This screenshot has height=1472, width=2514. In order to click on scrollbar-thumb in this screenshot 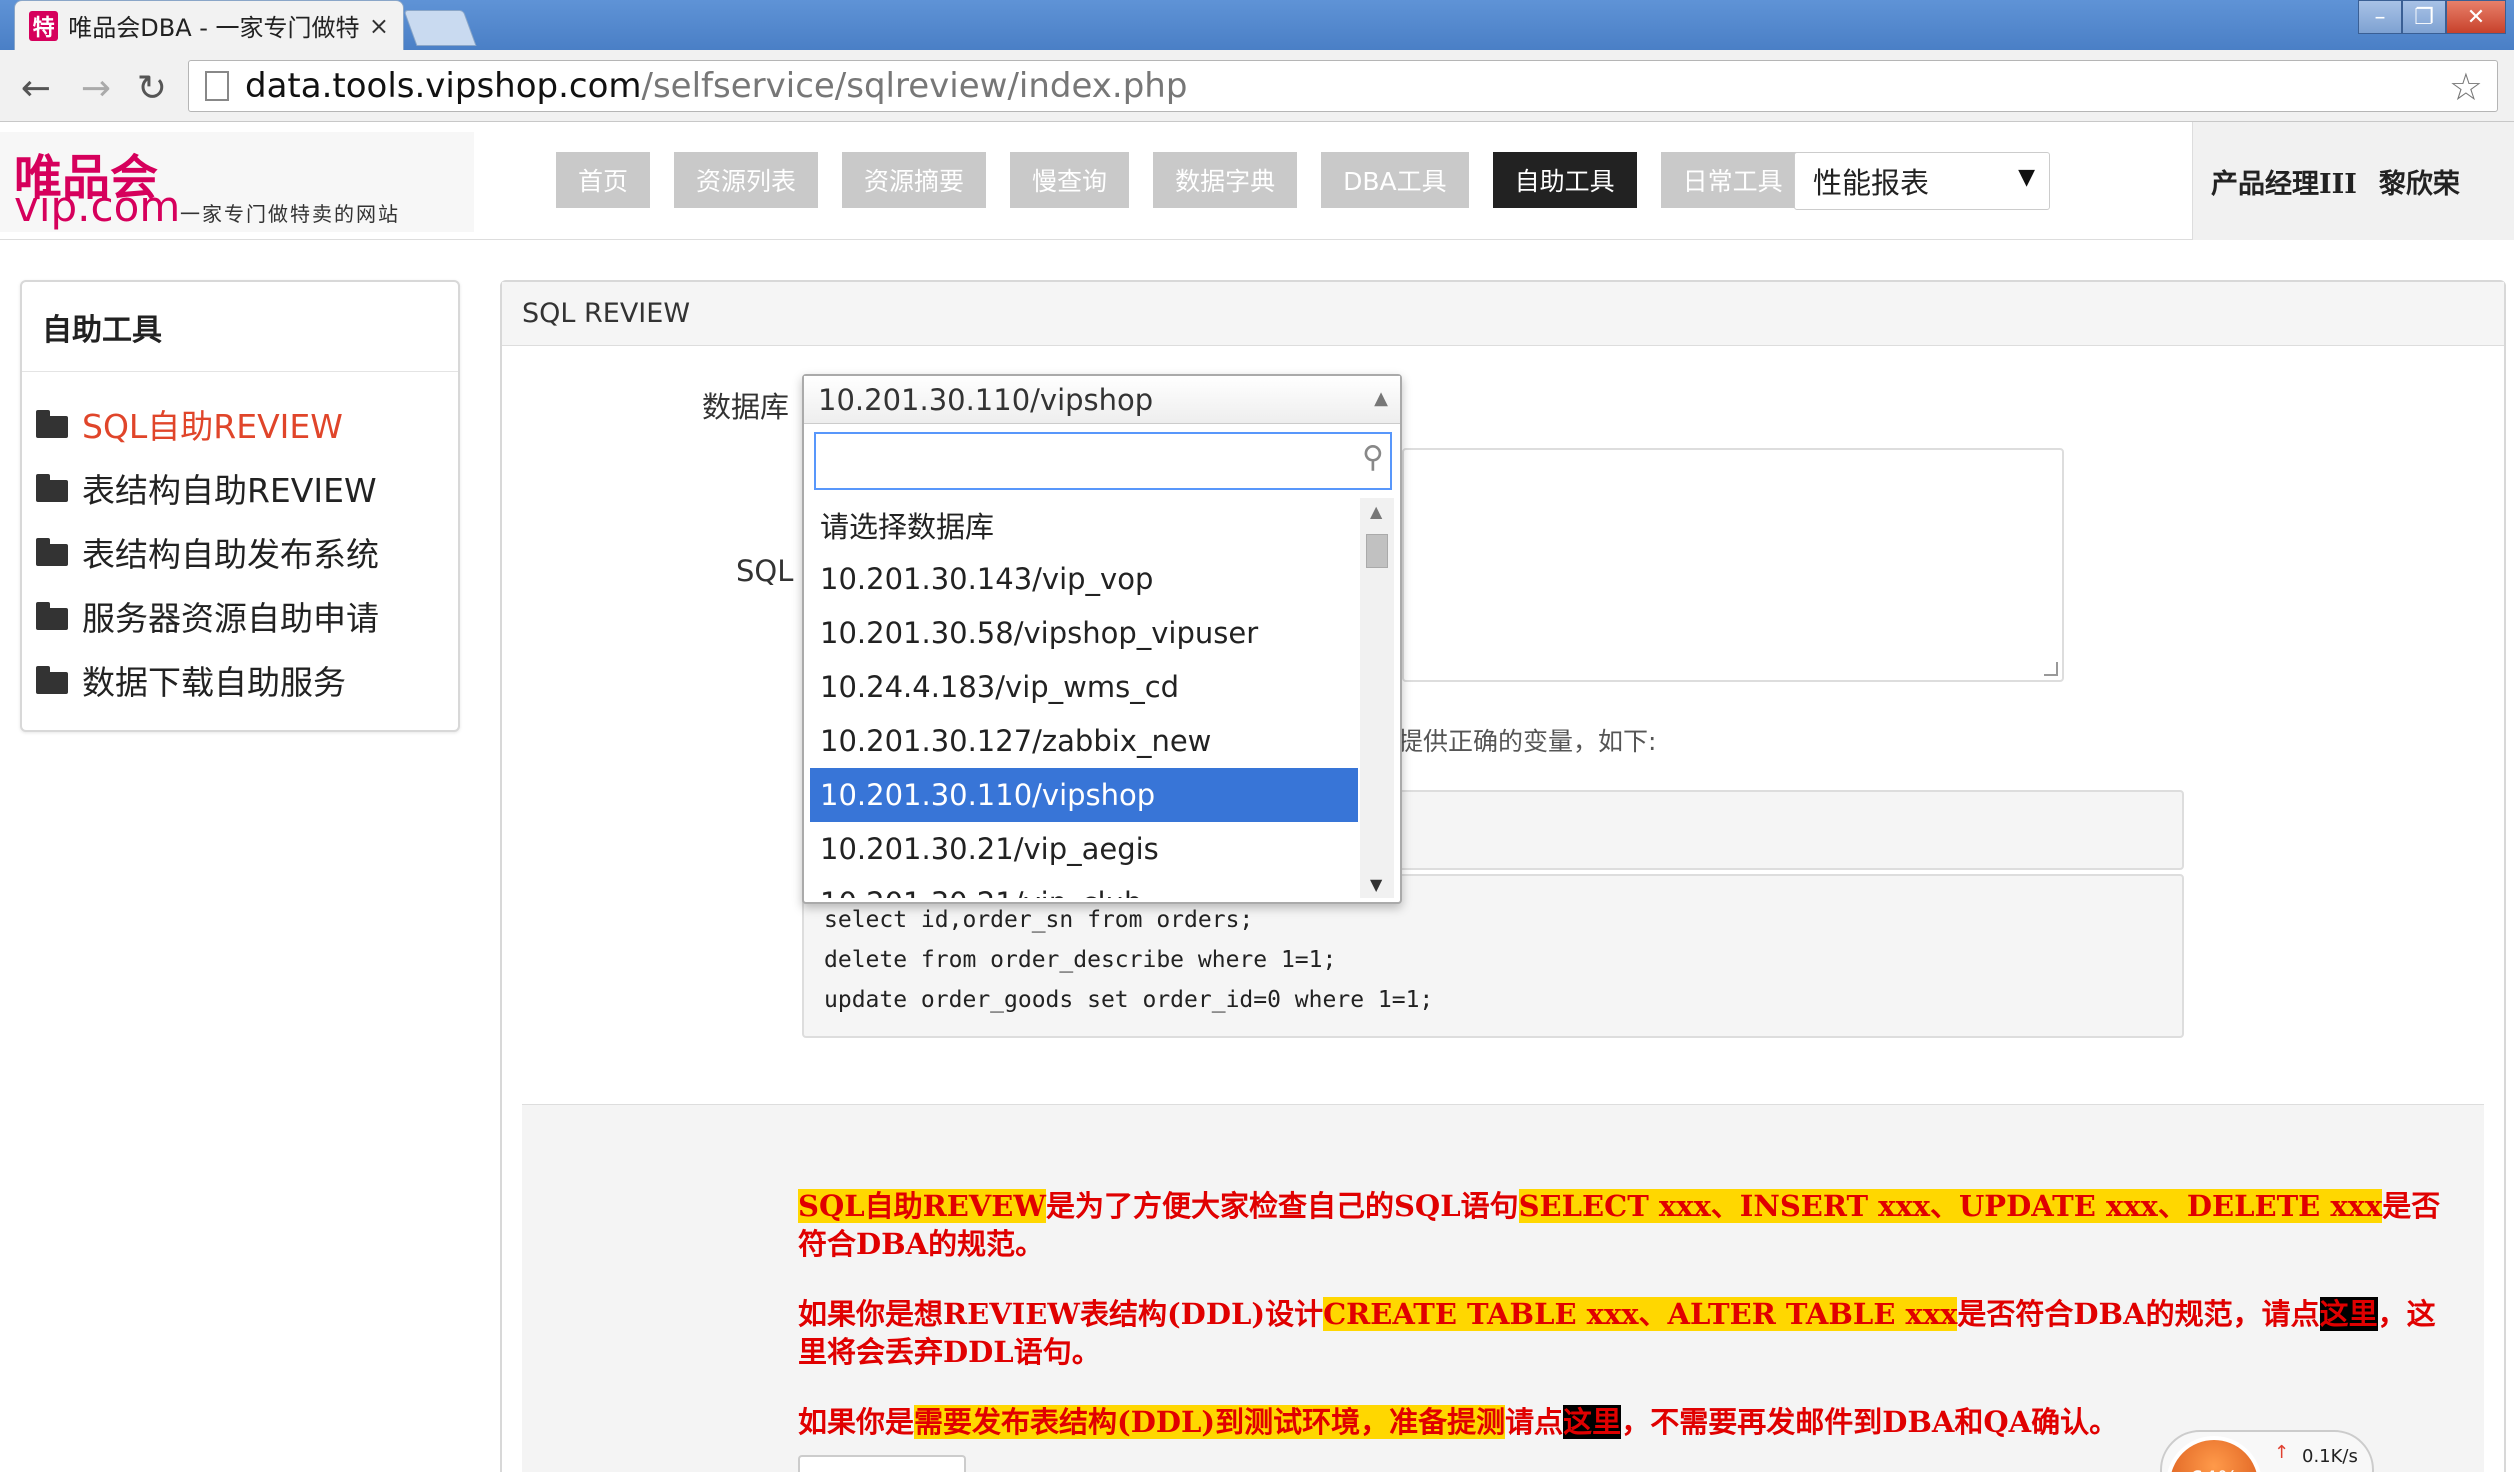, I will do `click(1377, 551)`.